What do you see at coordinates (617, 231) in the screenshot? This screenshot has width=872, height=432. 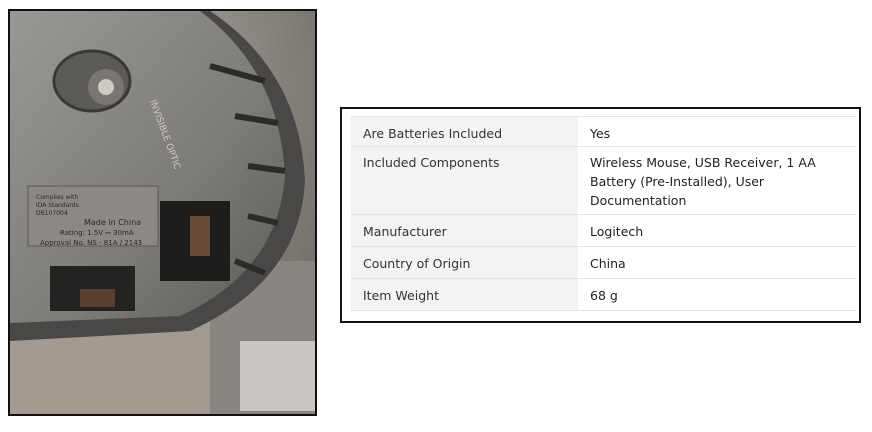 I see `spec-value: Logitech` at bounding box center [617, 231].